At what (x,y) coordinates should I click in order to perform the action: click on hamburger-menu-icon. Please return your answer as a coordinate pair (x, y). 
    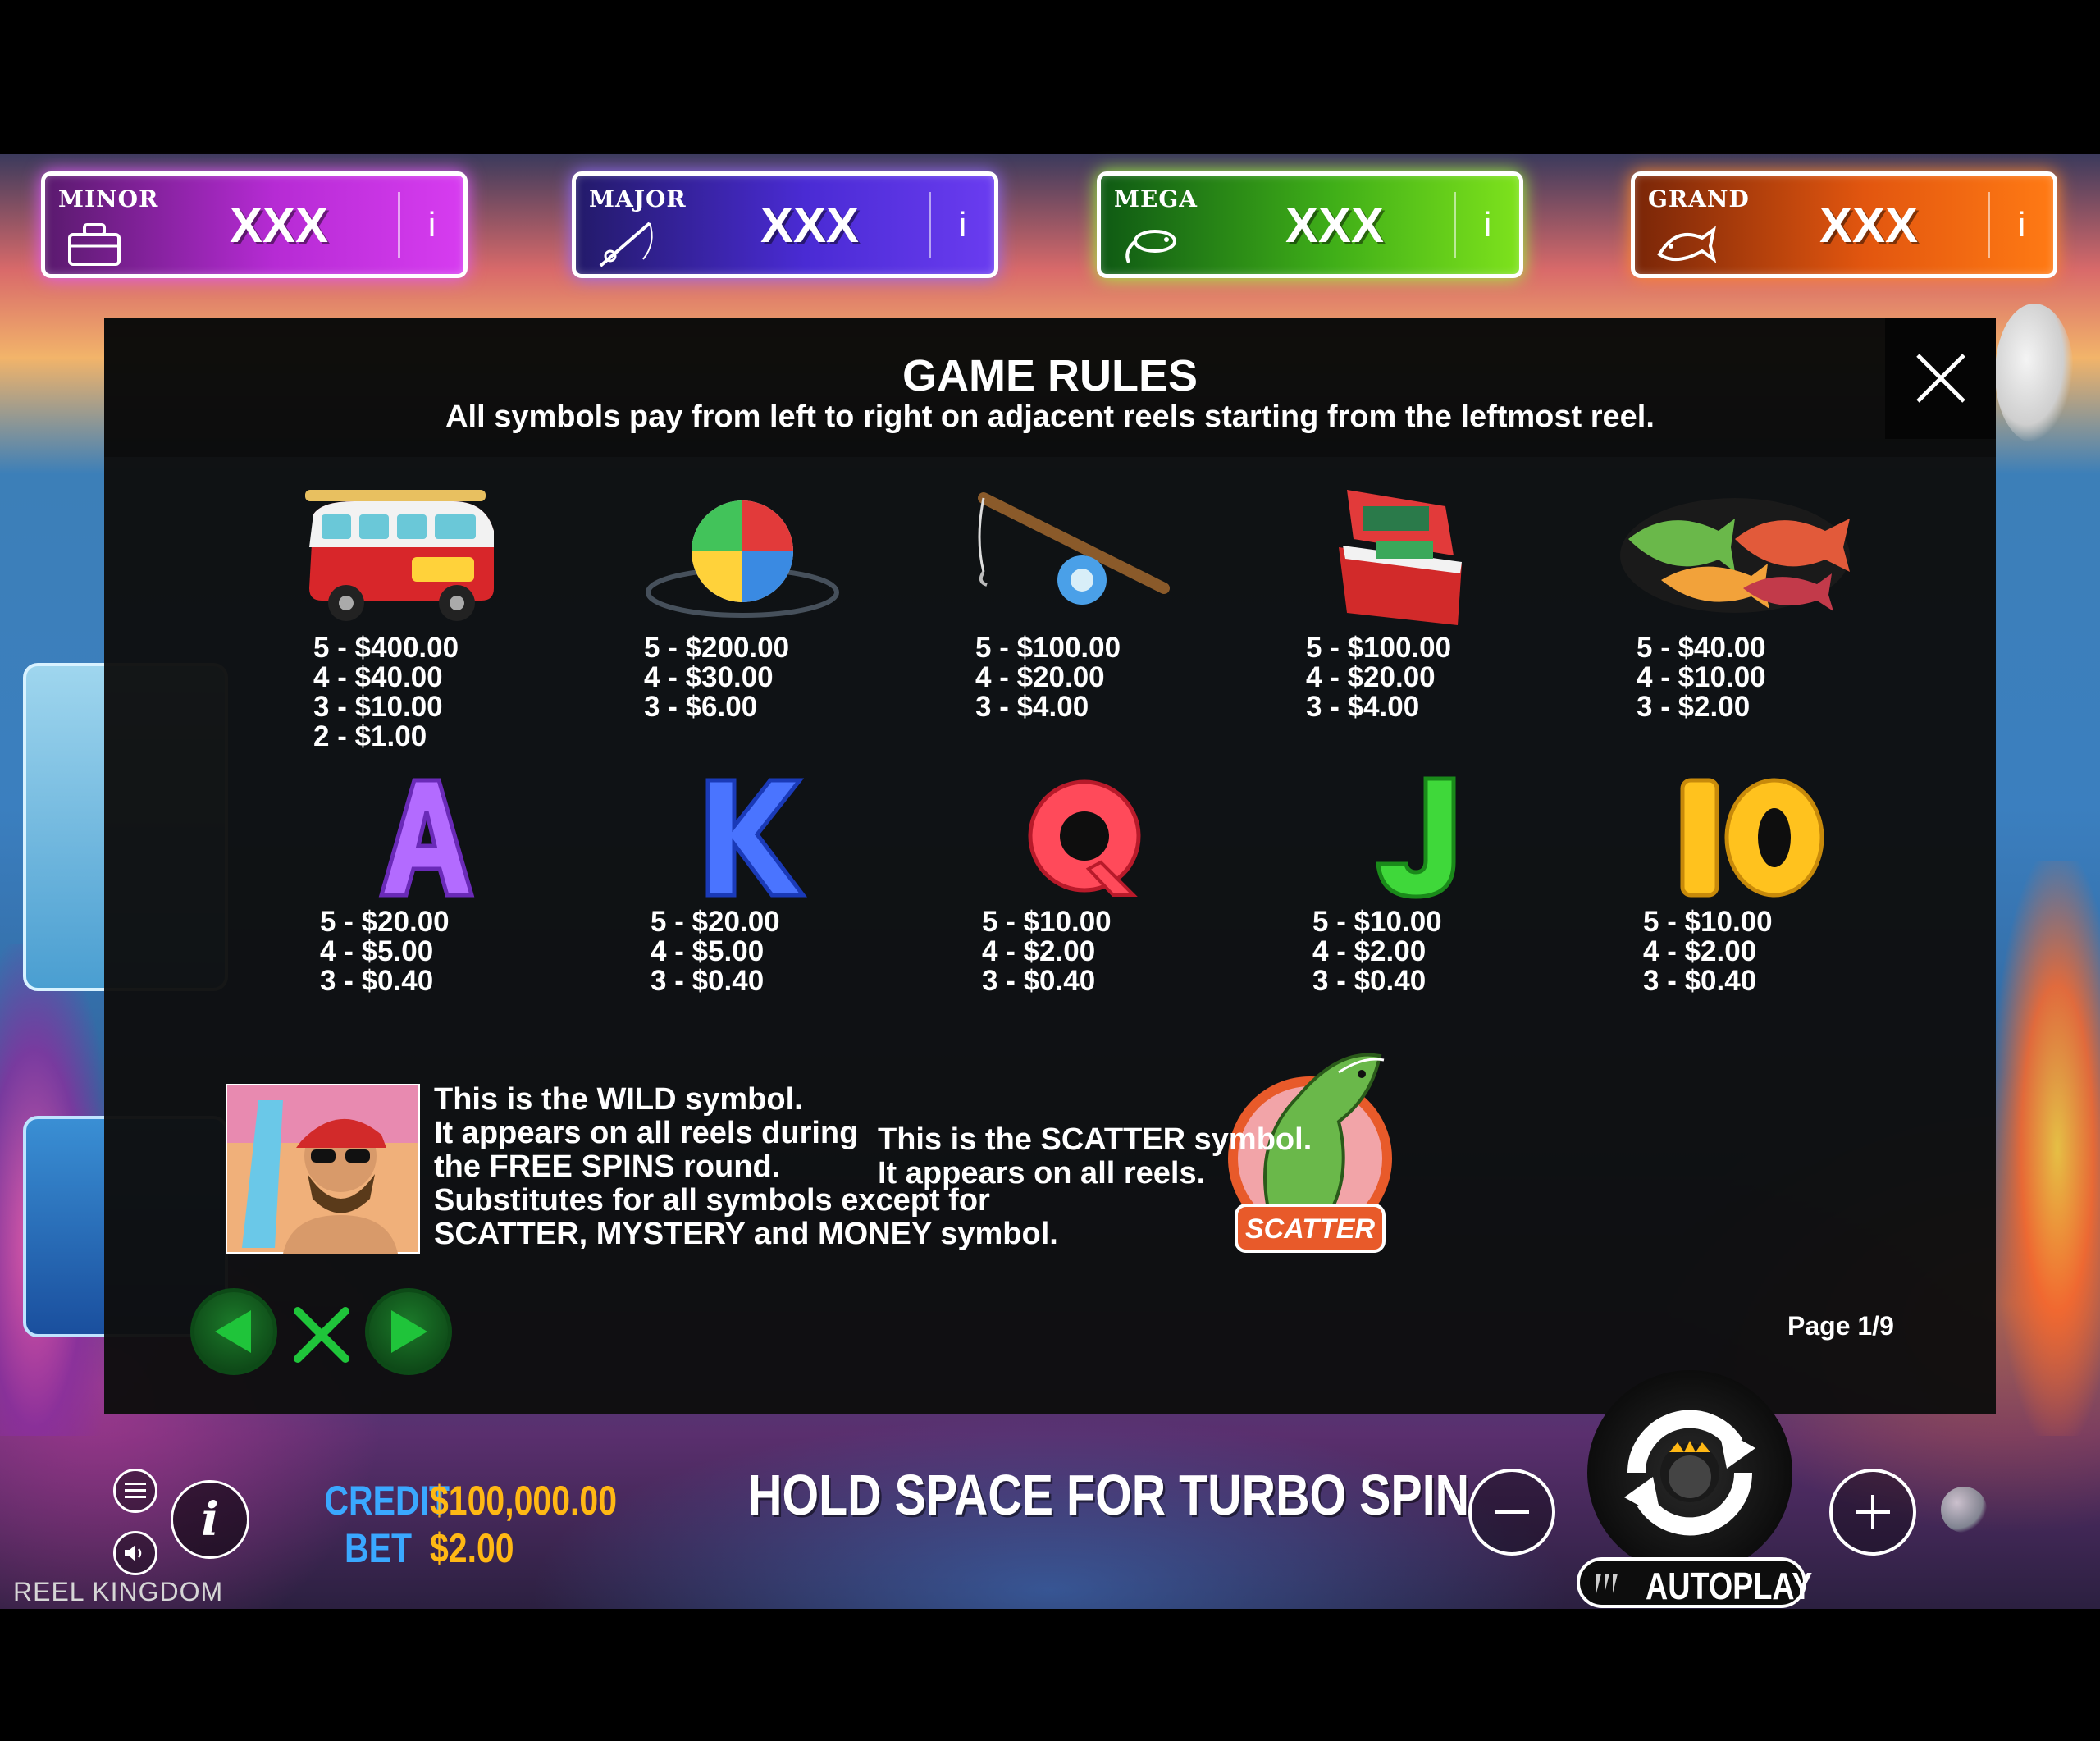
    Looking at the image, I should click on (135, 1490).